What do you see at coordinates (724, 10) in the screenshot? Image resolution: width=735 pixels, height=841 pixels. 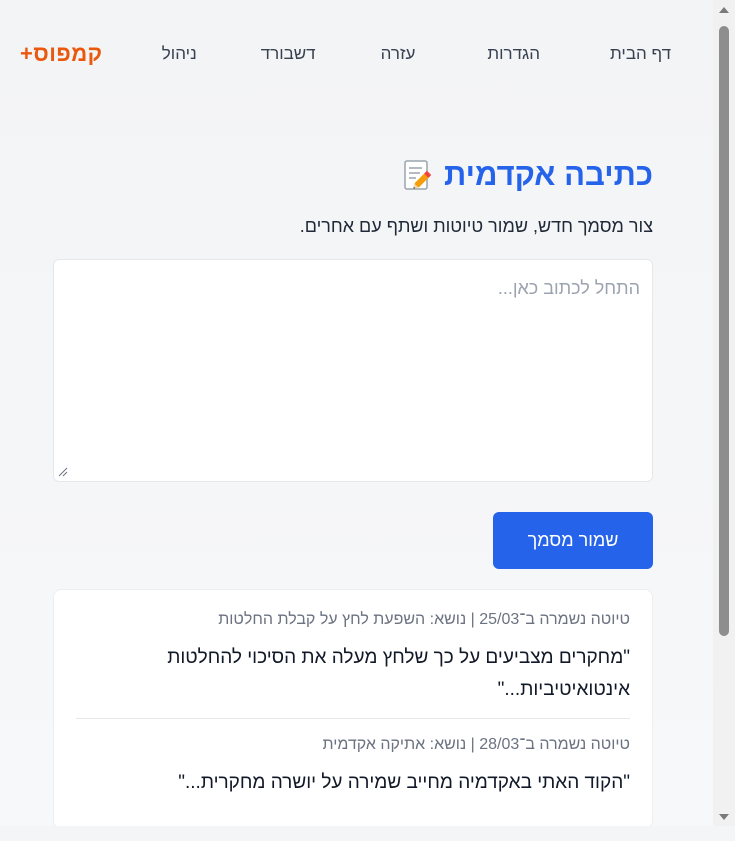 I see `scroll-up-arrow-icon` at bounding box center [724, 10].